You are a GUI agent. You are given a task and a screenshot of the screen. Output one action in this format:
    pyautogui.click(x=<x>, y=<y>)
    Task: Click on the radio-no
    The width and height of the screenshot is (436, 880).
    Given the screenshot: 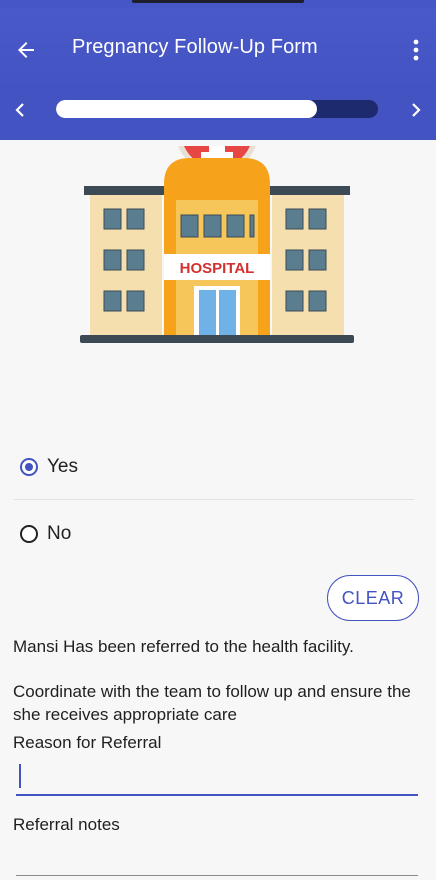 What is the action you would take?
    pyautogui.click(x=29, y=534)
    